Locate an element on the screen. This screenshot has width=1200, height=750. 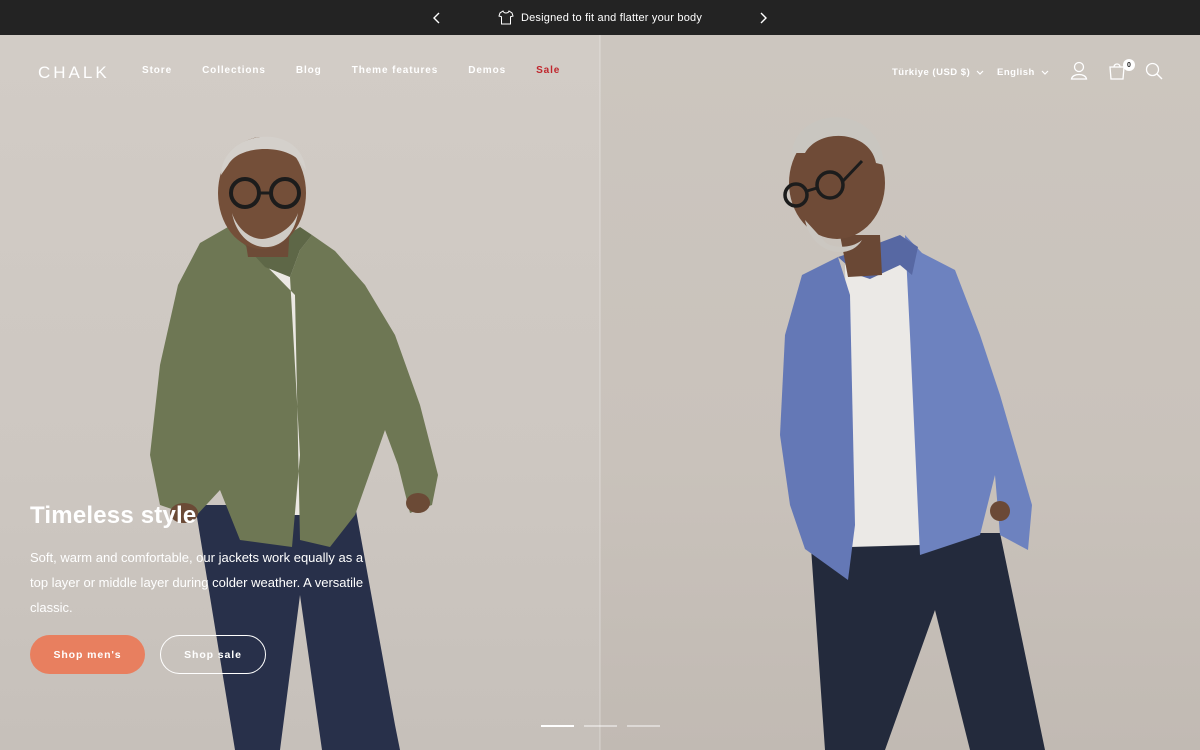
nav-sale: Sale is located at coordinates (548, 70).